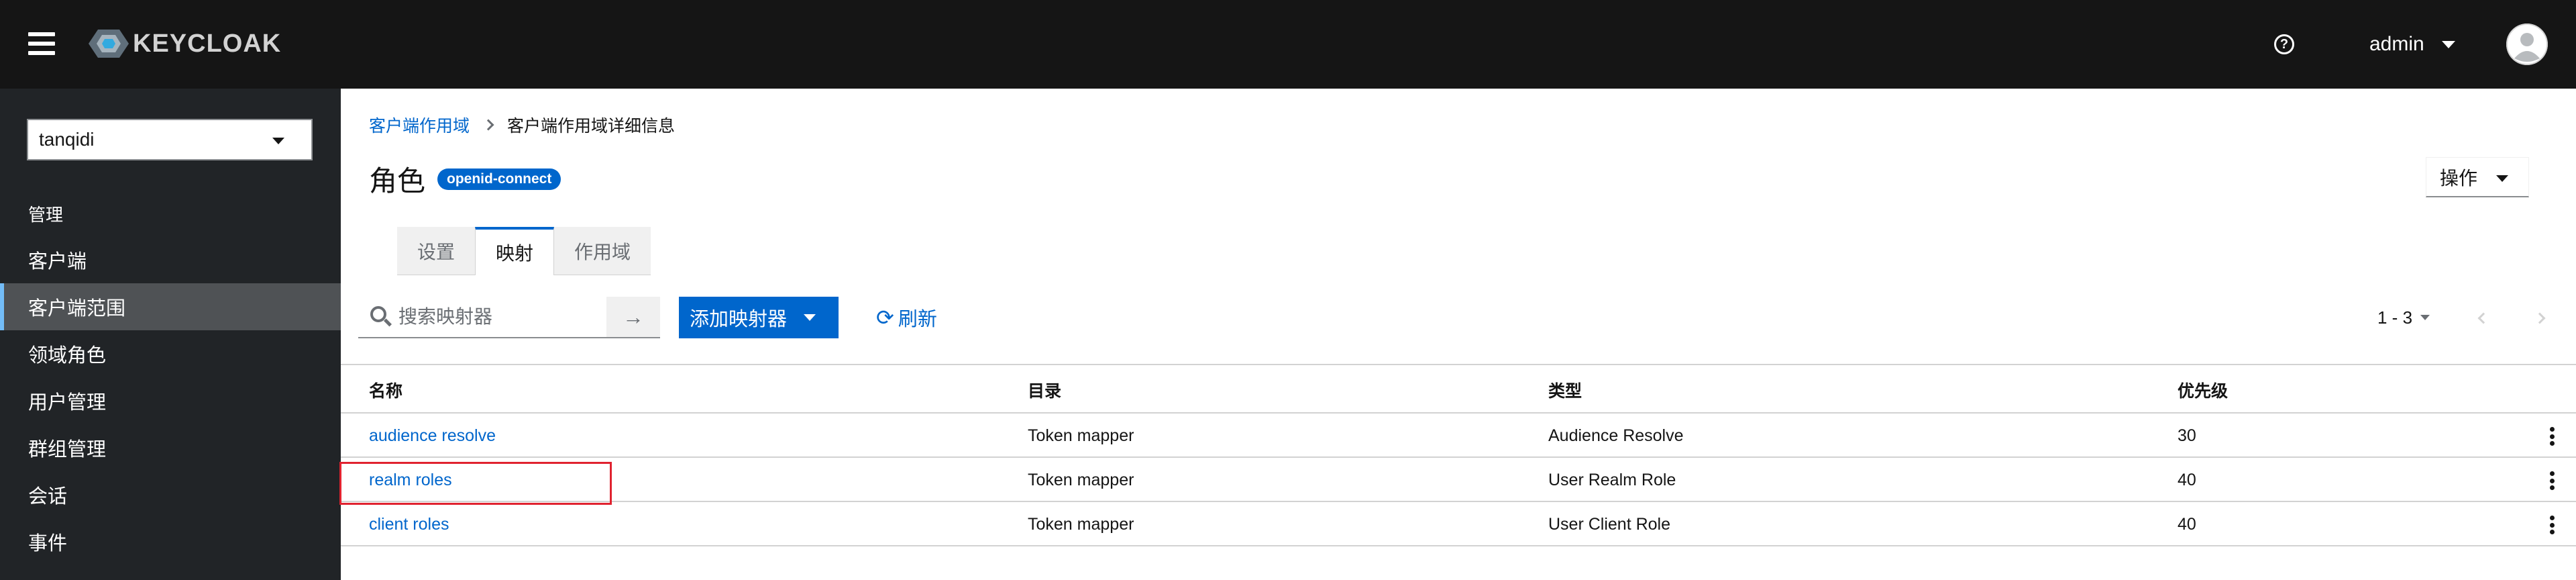 The image size is (2576, 580). What do you see at coordinates (170, 400) in the screenshot?
I see `sidebar-item-users: 用户管理` at bounding box center [170, 400].